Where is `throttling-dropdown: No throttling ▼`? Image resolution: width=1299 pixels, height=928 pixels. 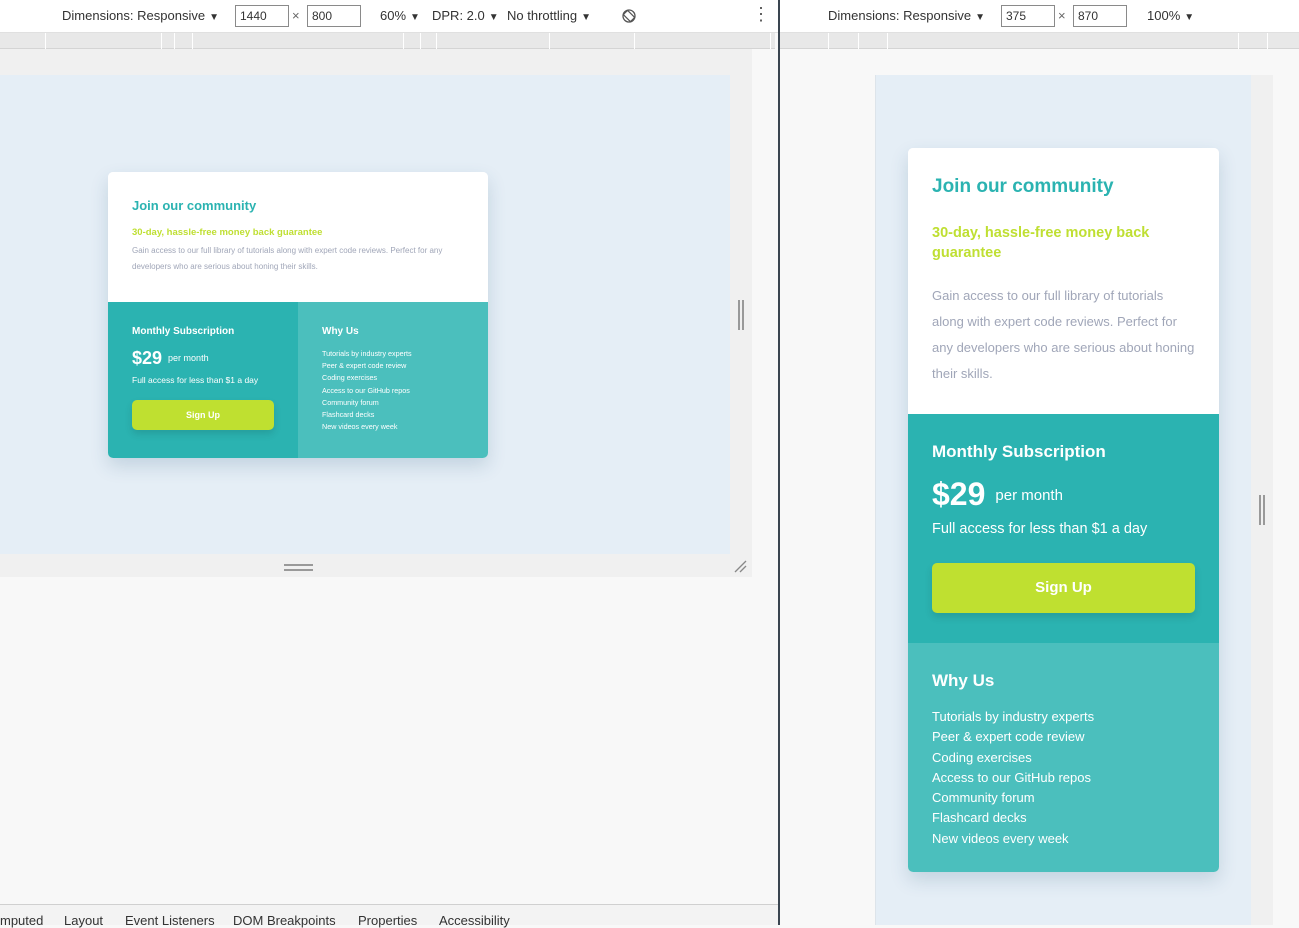
throttling-dropdown: No throttling ▼ is located at coordinates (549, 15).